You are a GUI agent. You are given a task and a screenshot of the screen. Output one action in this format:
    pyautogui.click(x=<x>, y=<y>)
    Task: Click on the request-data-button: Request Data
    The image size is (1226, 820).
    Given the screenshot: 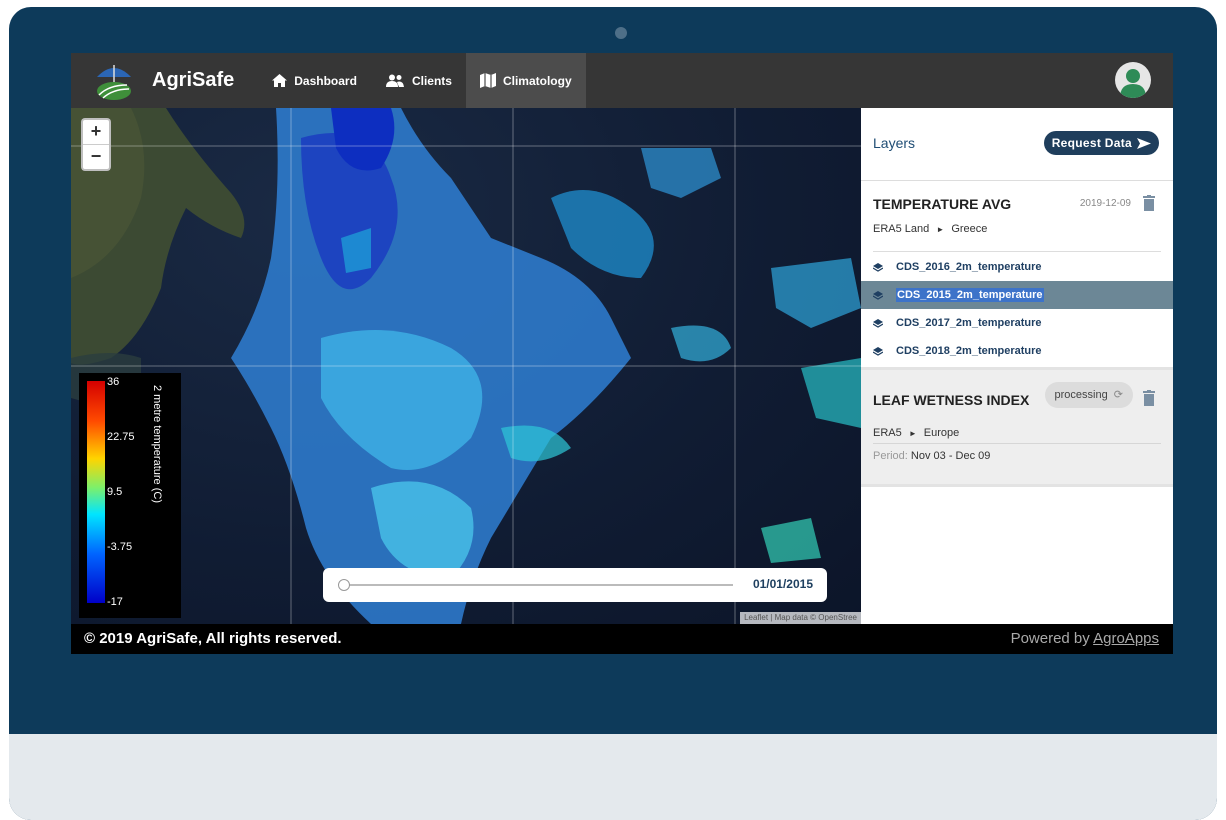 What is the action you would take?
    pyautogui.click(x=1101, y=143)
    